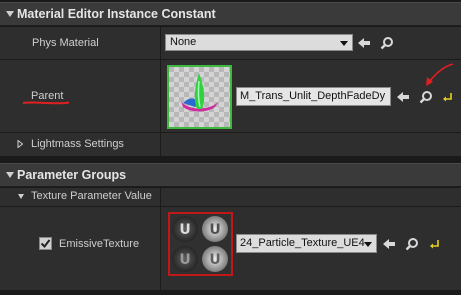 The width and height of the screenshot is (461, 295). I want to click on emissive-checkbox, so click(45, 243).